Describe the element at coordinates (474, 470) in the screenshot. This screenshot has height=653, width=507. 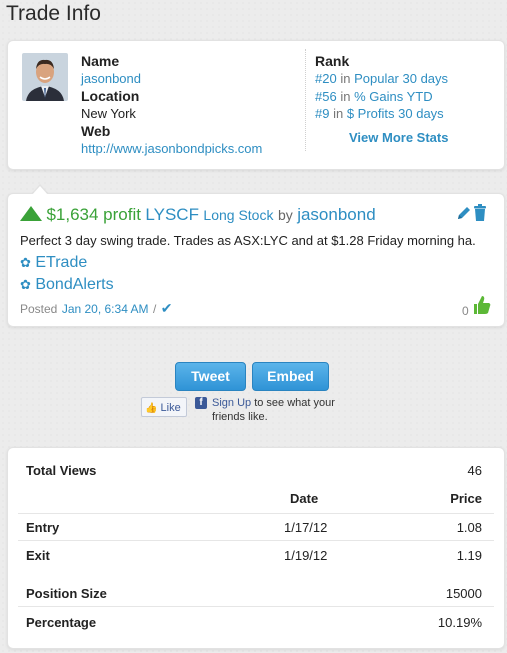
I see `total-views-value: 46` at that location.